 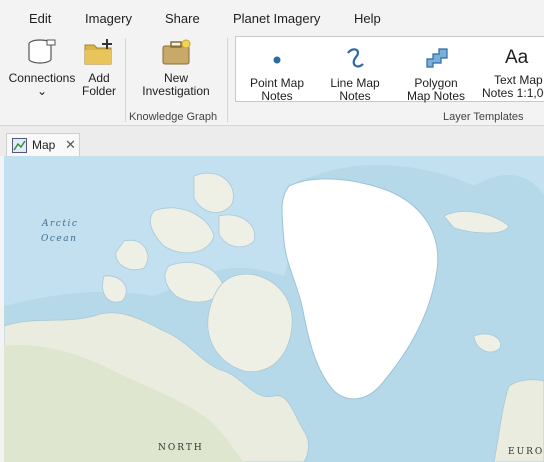 I want to click on database-icon, so click(x=42, y=53).